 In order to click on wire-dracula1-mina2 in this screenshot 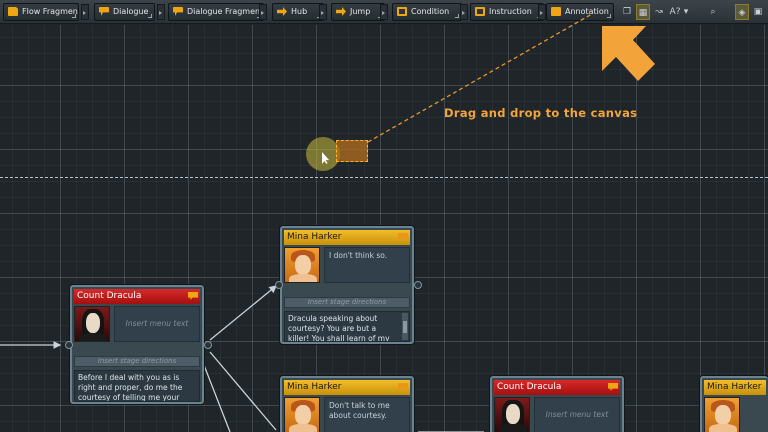, I will do `click(243, 391)`.